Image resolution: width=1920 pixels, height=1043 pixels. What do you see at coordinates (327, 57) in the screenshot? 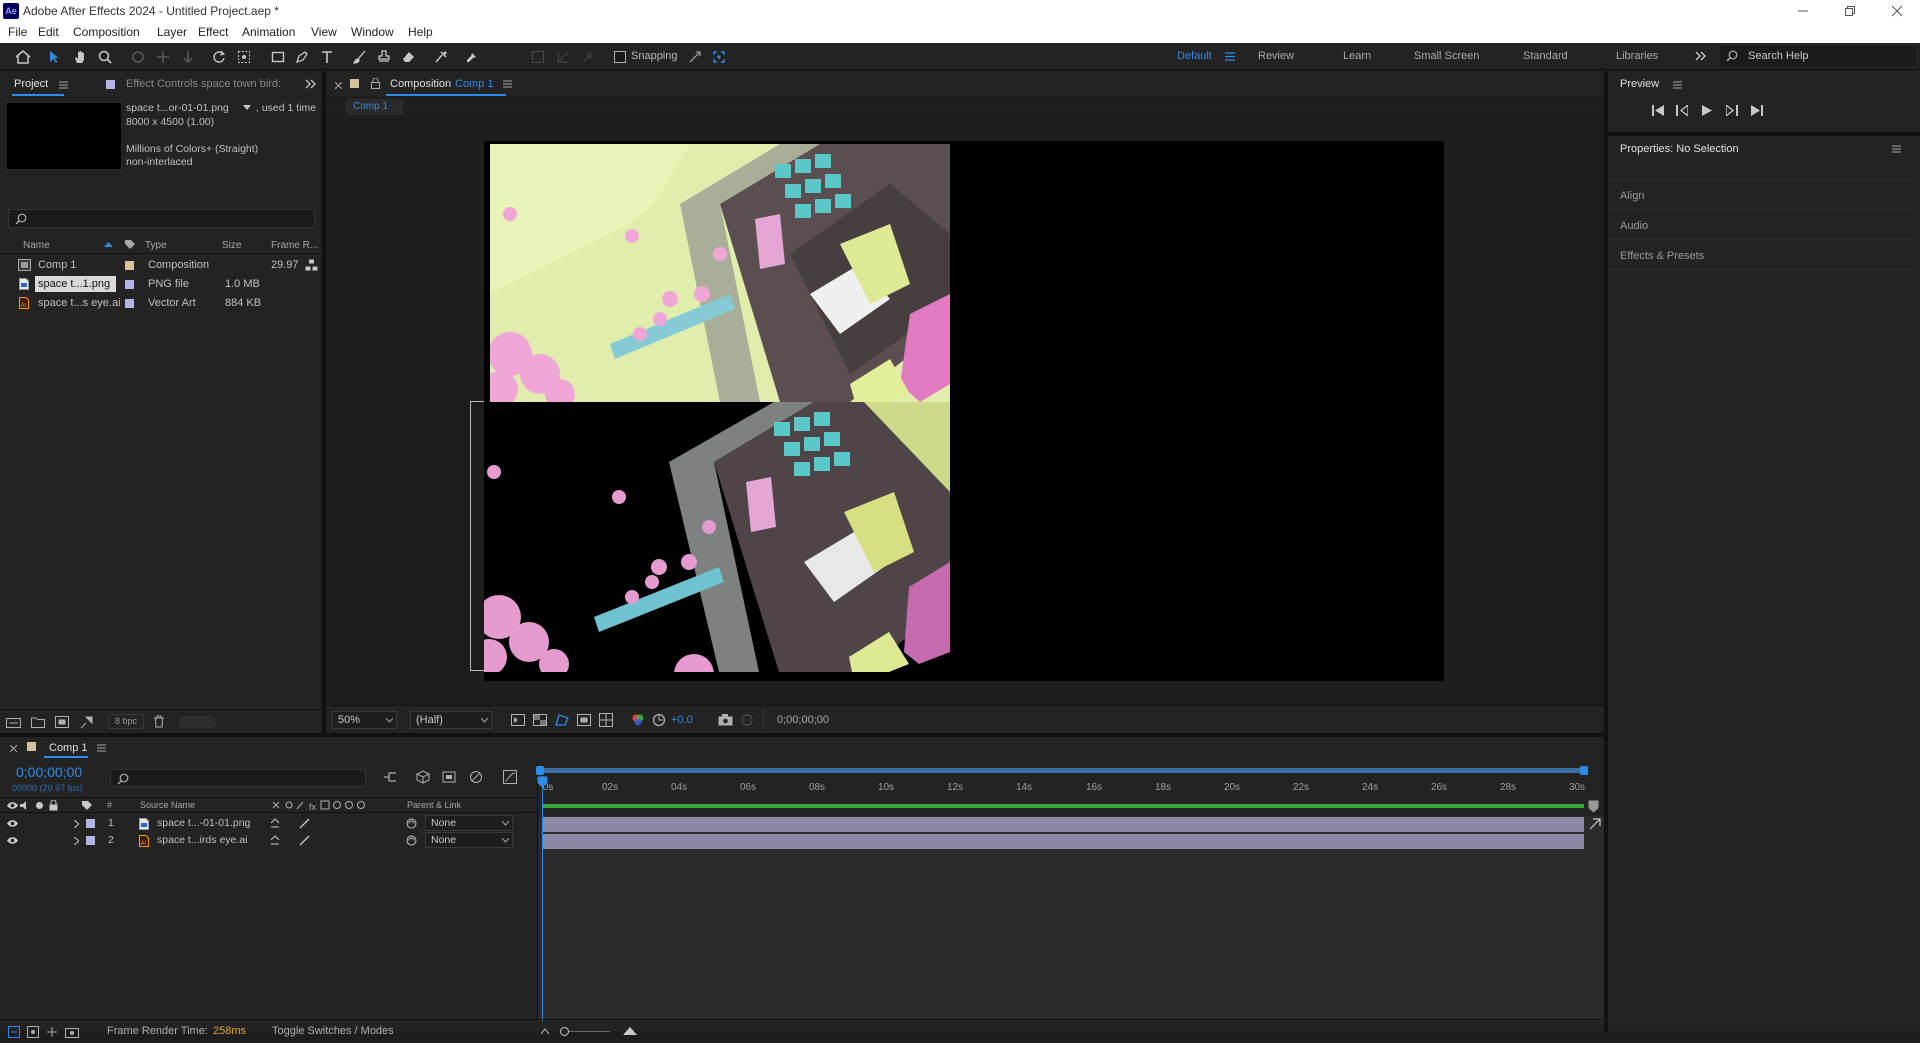
I see `type-tool` at bounding box center [327, 57].